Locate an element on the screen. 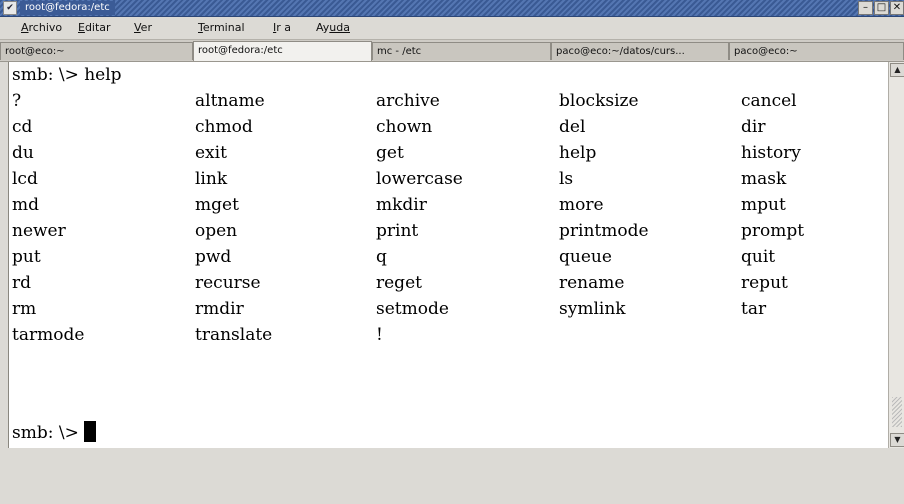 This screenshot has width=904, height=504. command-cell: printmode is located at coordinates (604, 231).